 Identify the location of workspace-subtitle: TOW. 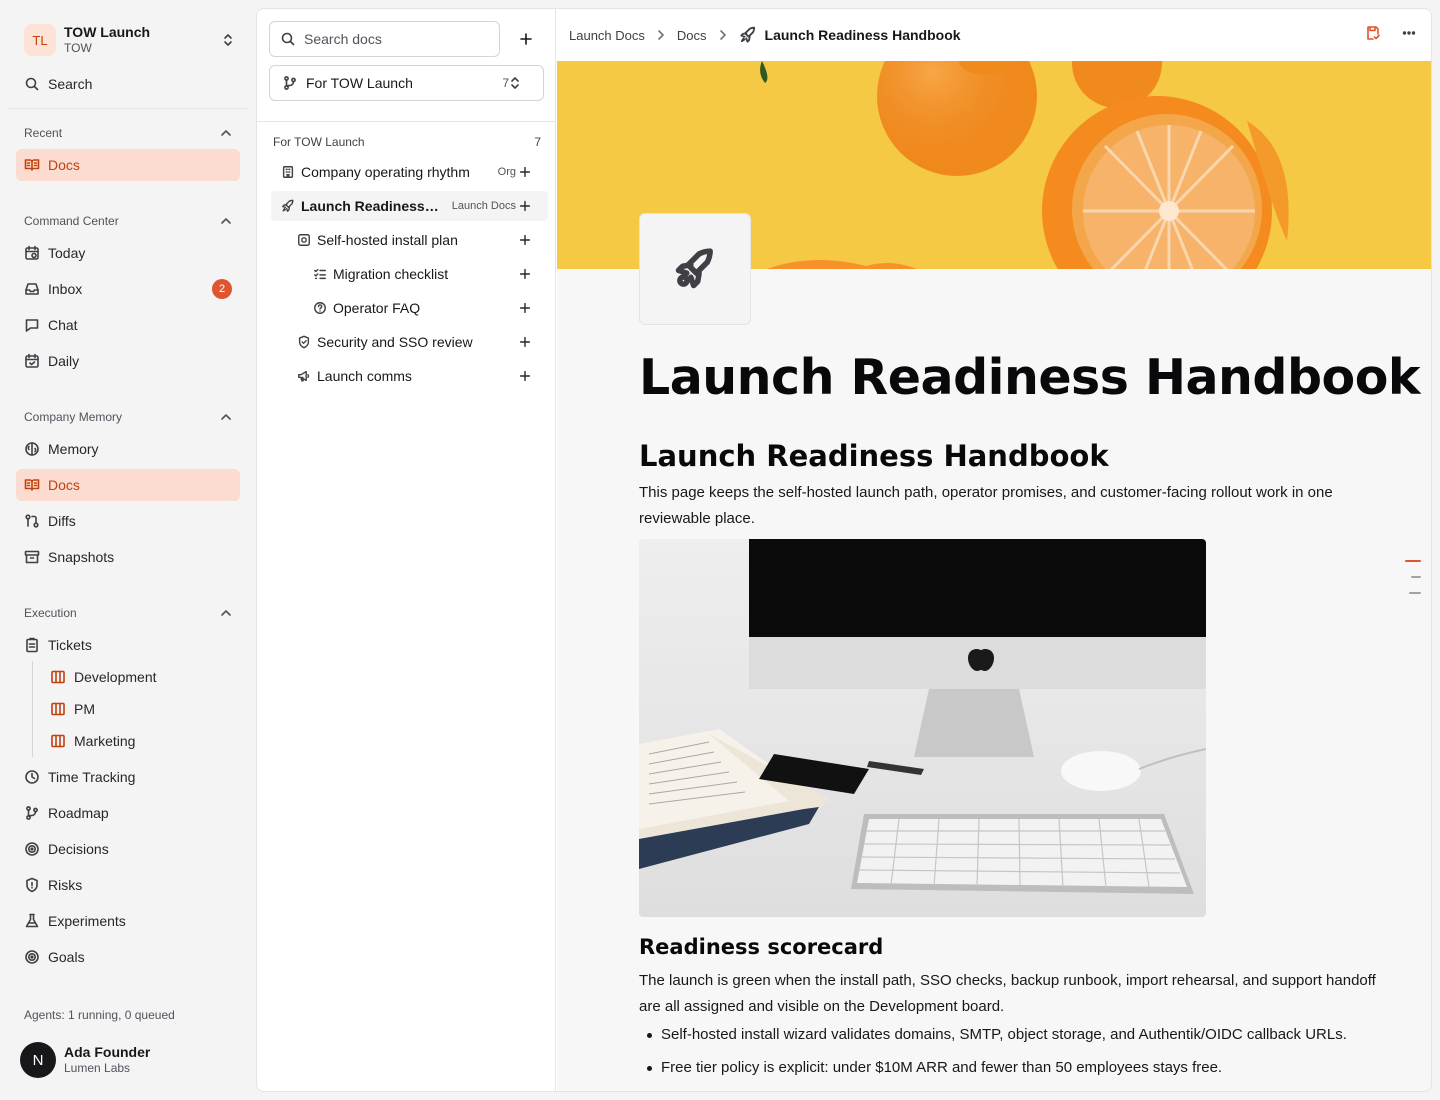
(78, 48).